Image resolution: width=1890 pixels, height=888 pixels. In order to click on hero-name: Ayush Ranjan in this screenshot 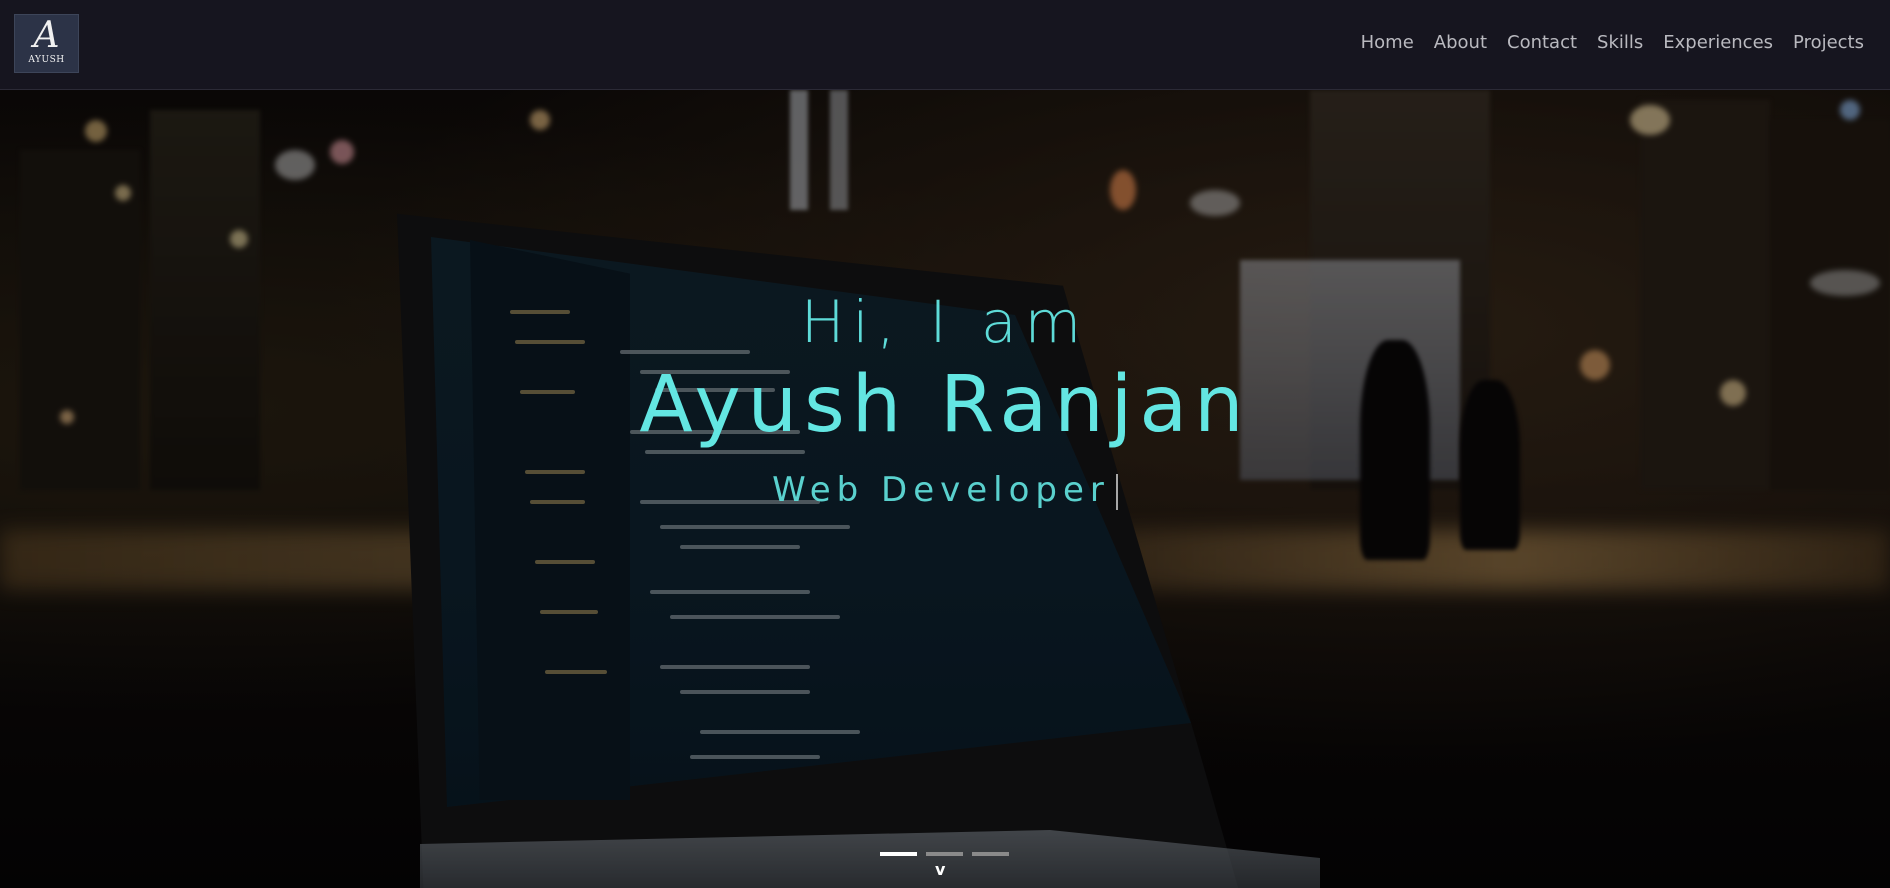, I will do `click(945, 405)`.